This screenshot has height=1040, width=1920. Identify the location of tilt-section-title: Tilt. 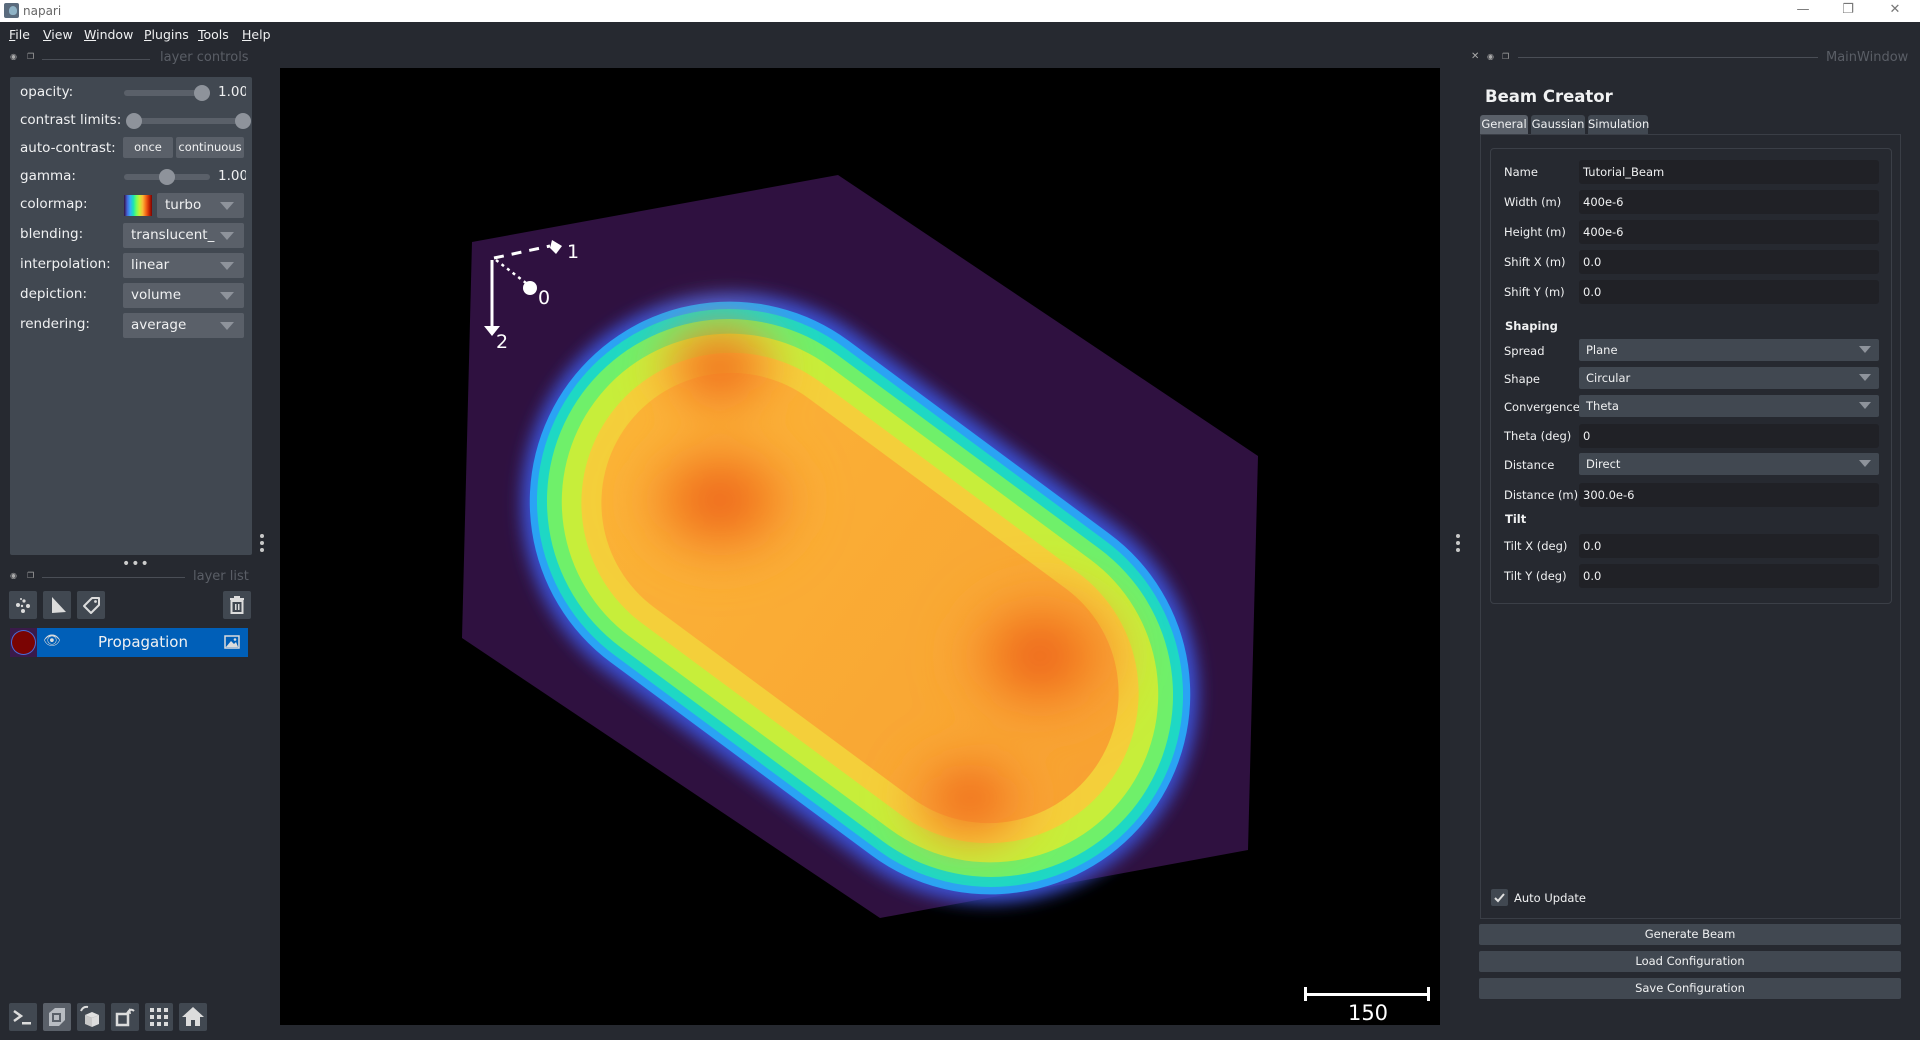
(1516, 519).